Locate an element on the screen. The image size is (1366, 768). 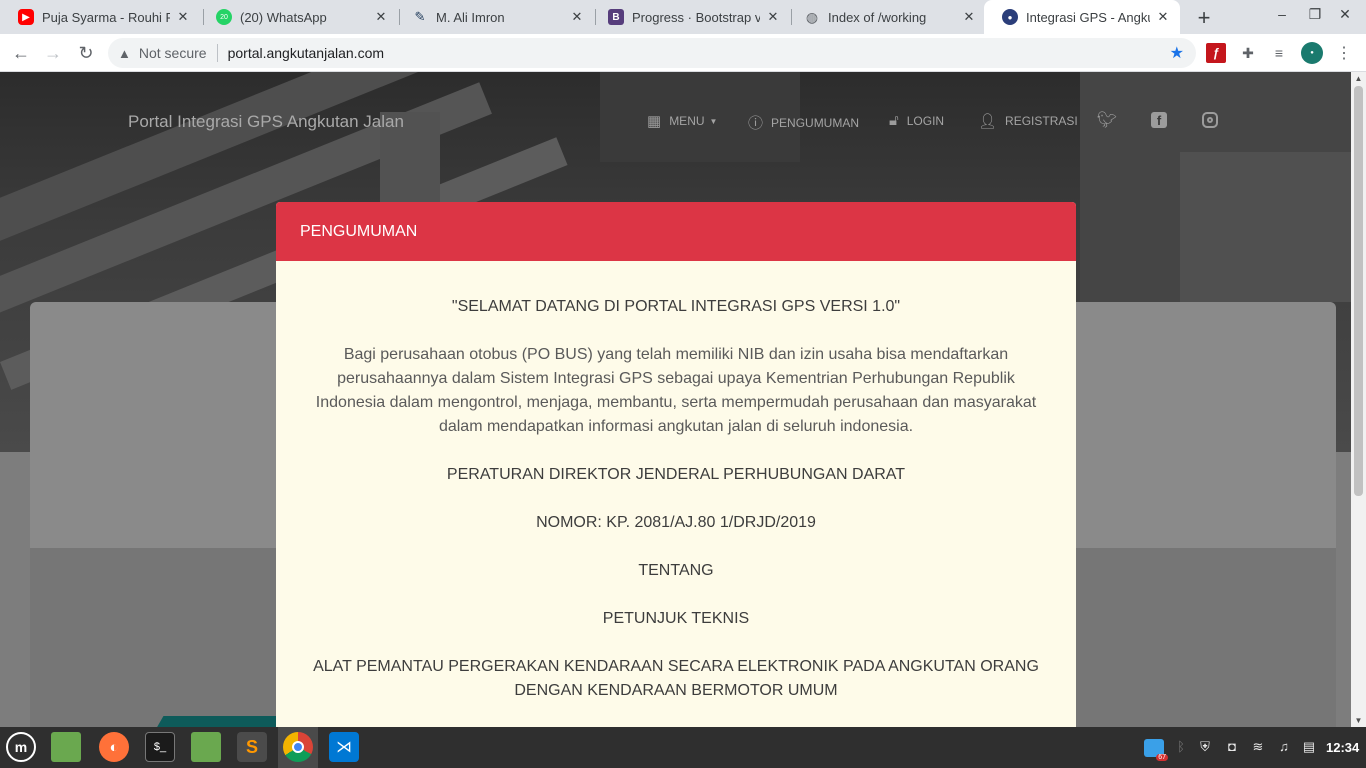
address-bar: ▲ Not secure portal.angkutanjalan.com ★ is located at coordinates (652, 53).